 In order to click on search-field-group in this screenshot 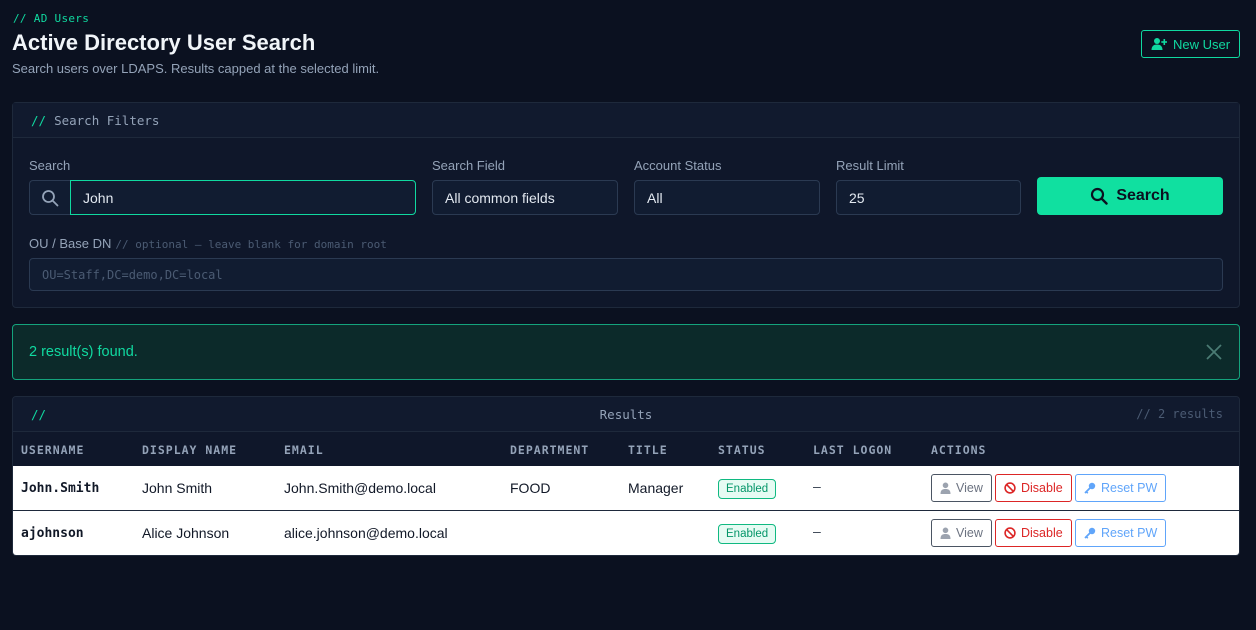, I will do `click(222, 197)`.